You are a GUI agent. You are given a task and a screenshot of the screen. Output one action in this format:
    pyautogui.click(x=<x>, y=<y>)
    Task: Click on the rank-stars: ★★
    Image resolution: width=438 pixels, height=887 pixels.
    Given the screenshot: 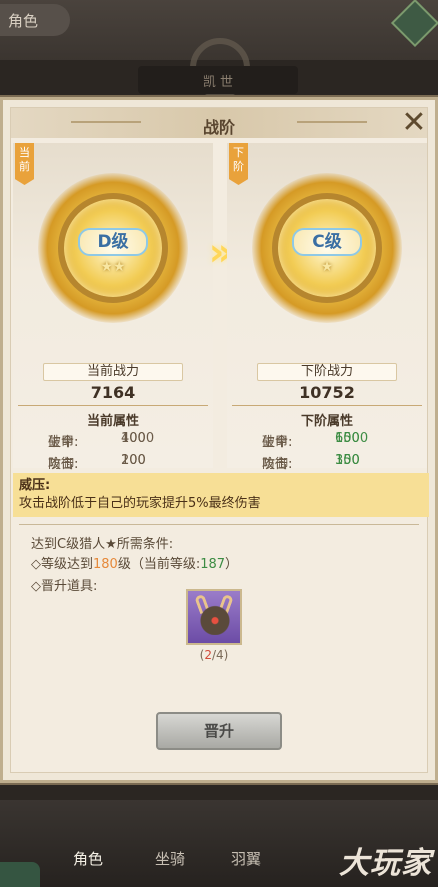 What is the action you would take?
    pyautogui.click(x=113, y=267)
    